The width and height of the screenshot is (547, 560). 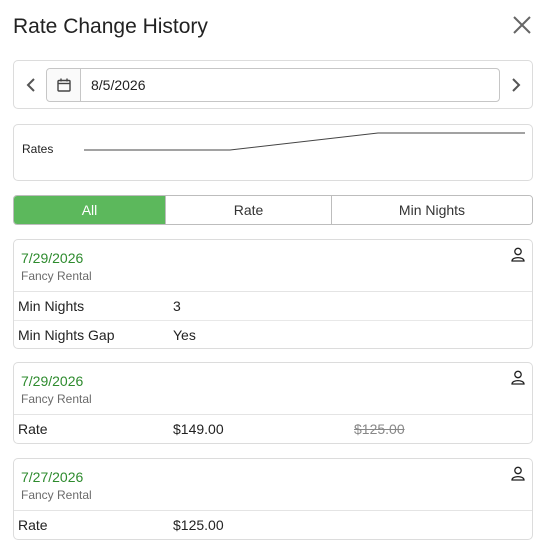 I want to click on dialog-title: Rate Change History, so click(x=110, y=26).